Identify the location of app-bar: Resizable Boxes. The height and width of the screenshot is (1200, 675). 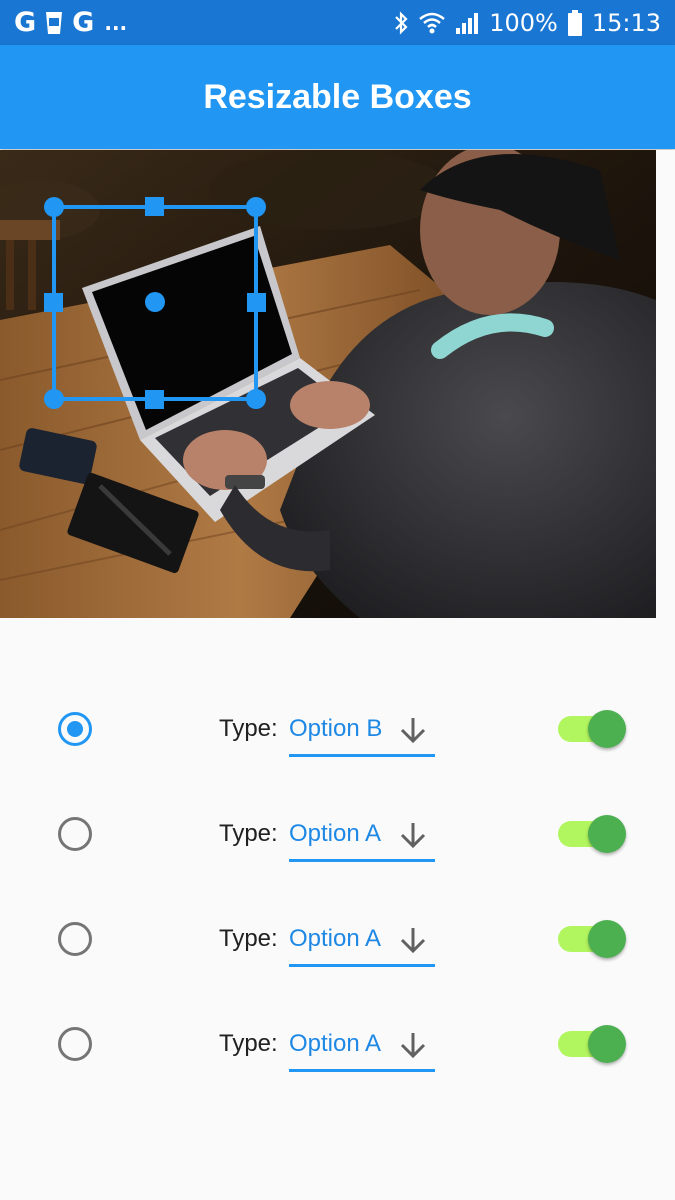
(337, 97).